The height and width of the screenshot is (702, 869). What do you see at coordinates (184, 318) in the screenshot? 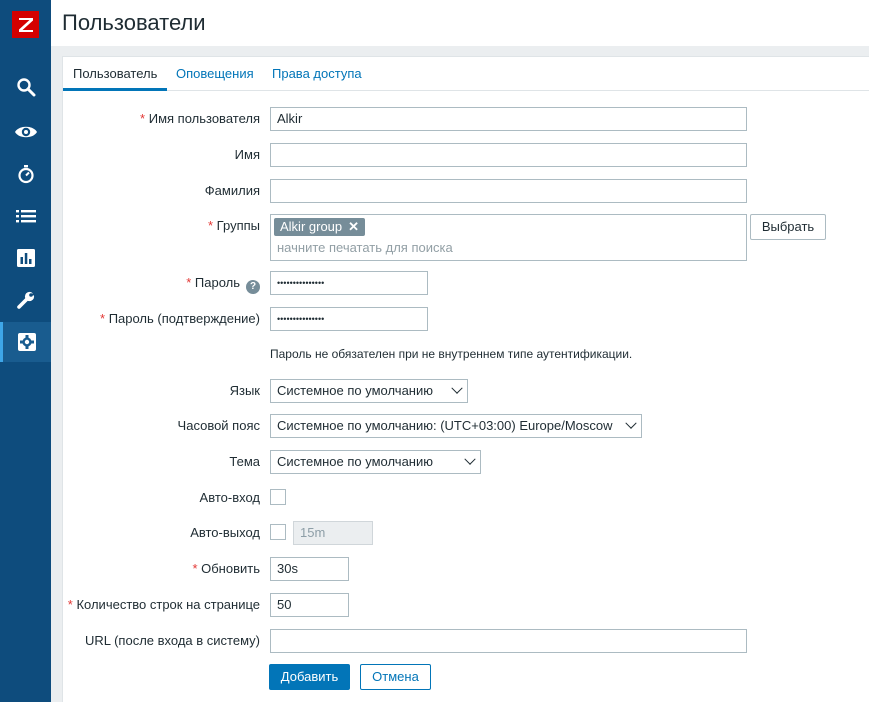
I see `password-confirm-label-text: Пароль (подтверждение)` at bounding box center [184, 318].